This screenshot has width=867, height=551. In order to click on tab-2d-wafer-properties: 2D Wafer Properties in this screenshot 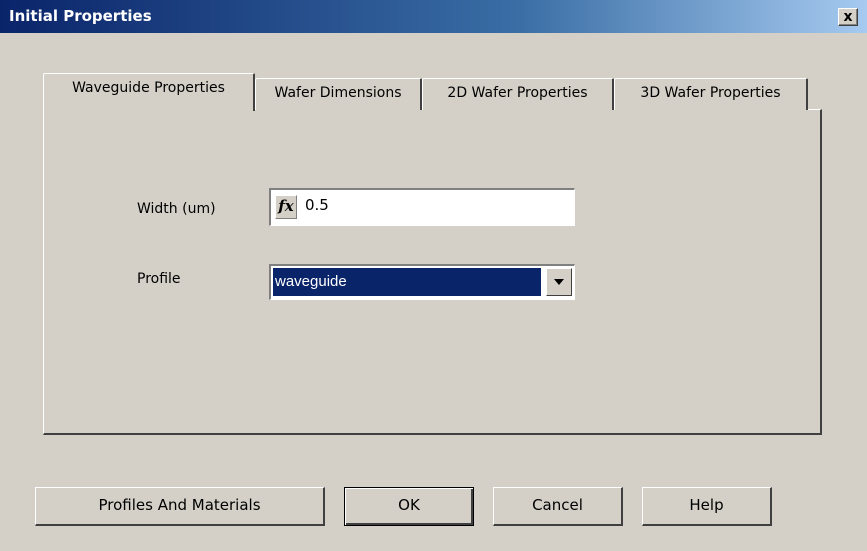, I will do `click(518, 94)`.